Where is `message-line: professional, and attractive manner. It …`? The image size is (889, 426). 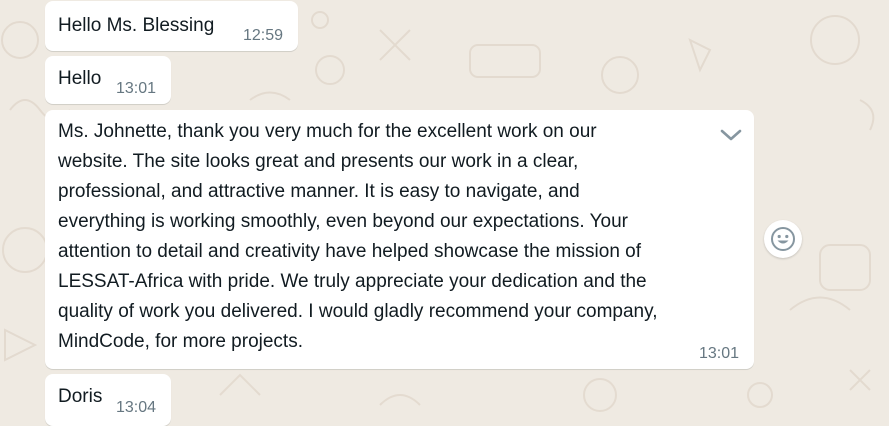 message-line: professional, and attractive manner. It … is located at coordinates (319, 191).